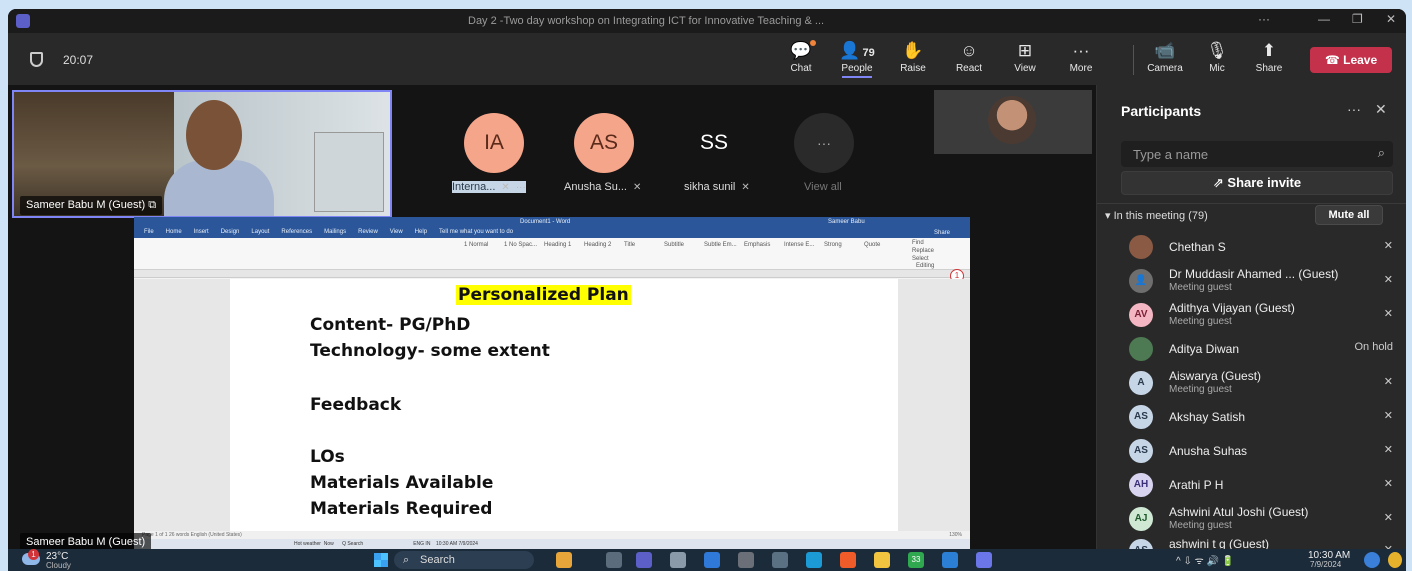 The height and width of the screenshot is (571, 1412). Describe the element at coordinates (746, 560) in the screenshot. I see `camera-app-icon` at that location.